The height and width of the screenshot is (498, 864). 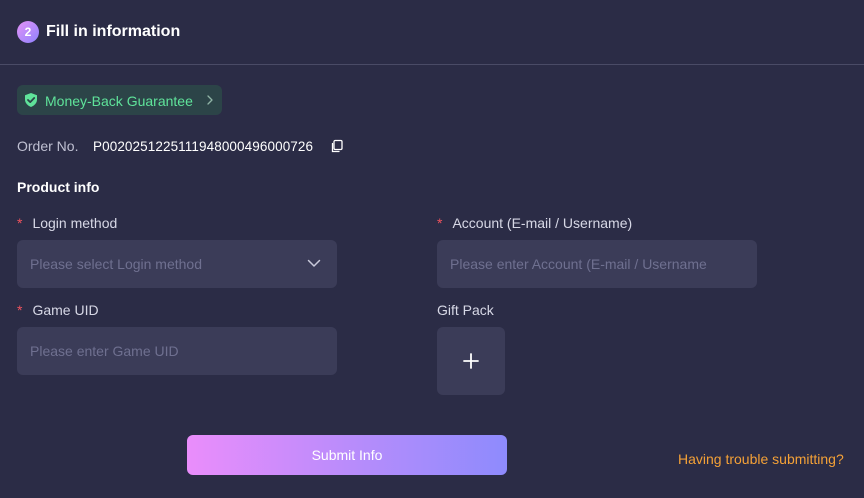 What do you see at coordinates (116, 264) in the screenshot?
I see `login-method-placeholder: Please select Login method` at bounding box center [116, 264].